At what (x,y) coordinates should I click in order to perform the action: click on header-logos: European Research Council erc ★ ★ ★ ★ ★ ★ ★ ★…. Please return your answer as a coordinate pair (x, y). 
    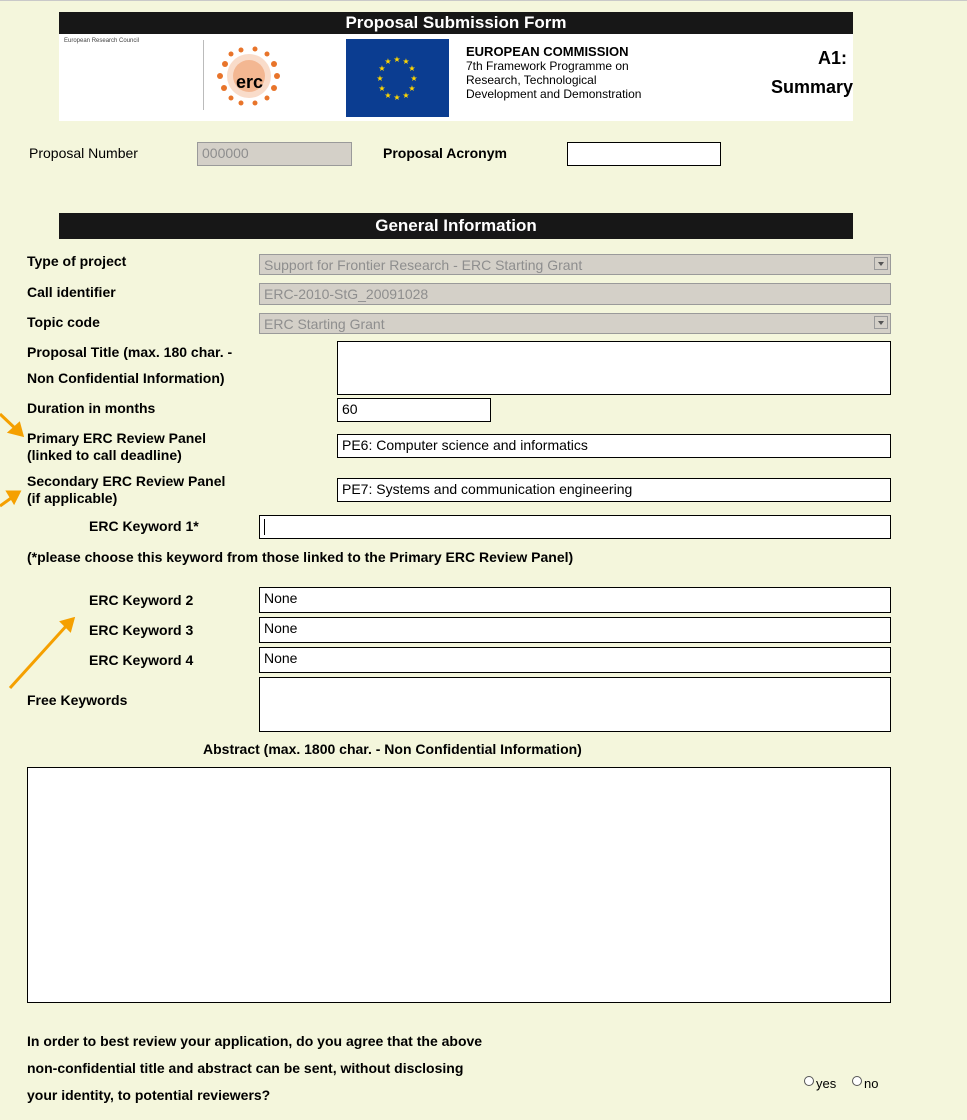
    Looking at the image, I should click on (456, 77).